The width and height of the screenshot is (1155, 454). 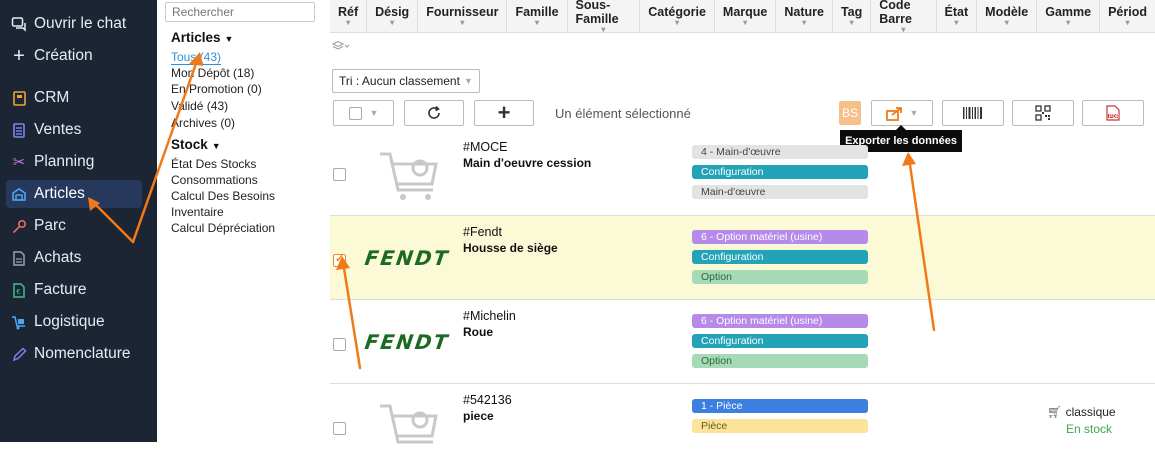 I want to click on article-ref: #MOCE, so click(x=485, y=147).